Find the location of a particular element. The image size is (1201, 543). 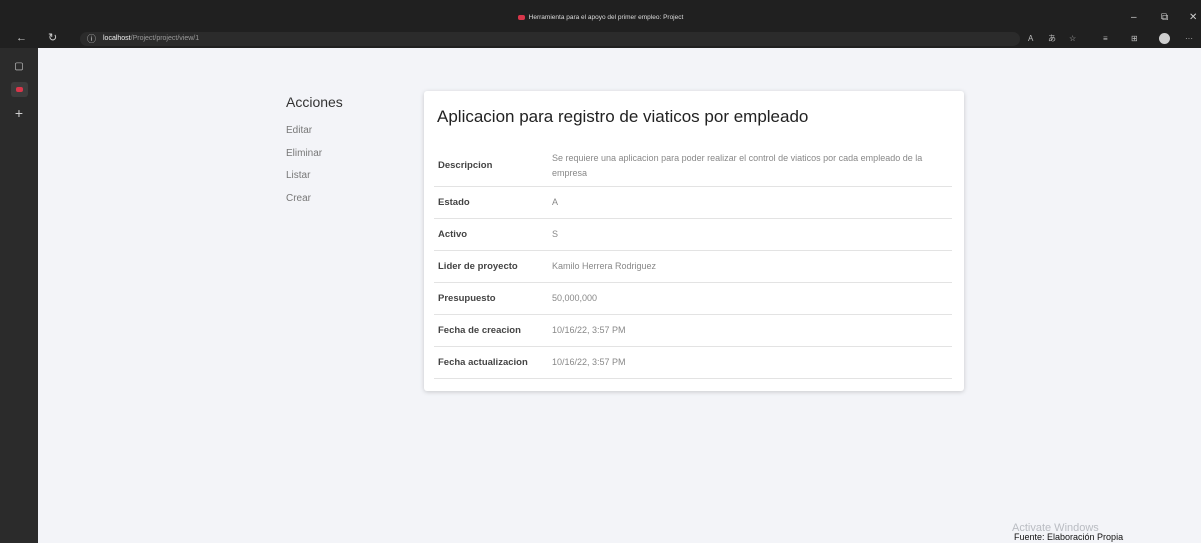

favorite-icon: ☆ is located at coordinates (1072, 38).